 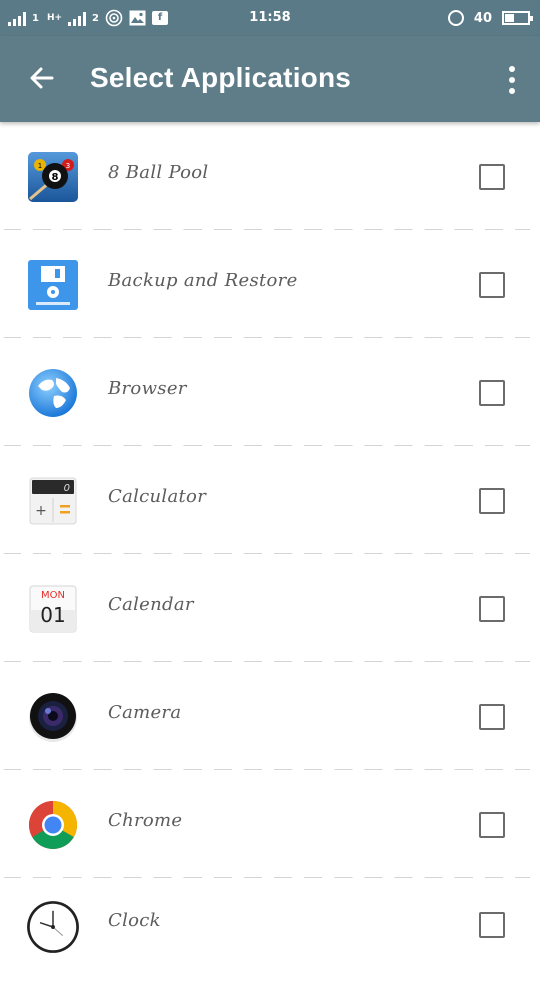 I want to click on list-item: Backup and Restore, so click(x=270, y=284).